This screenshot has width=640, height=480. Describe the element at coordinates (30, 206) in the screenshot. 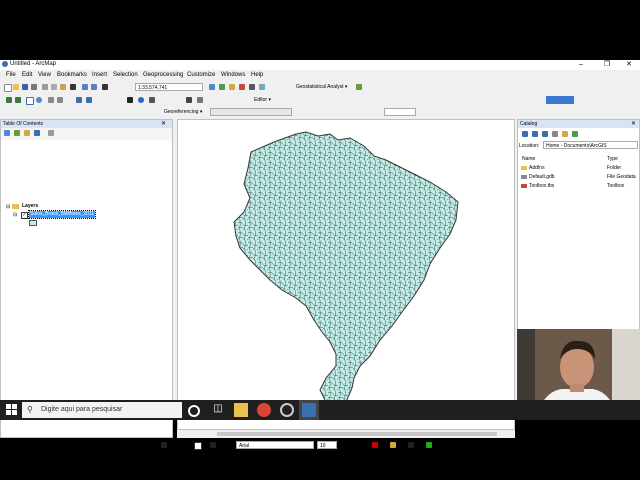

I see `layers-group-label: Layers` at that location.